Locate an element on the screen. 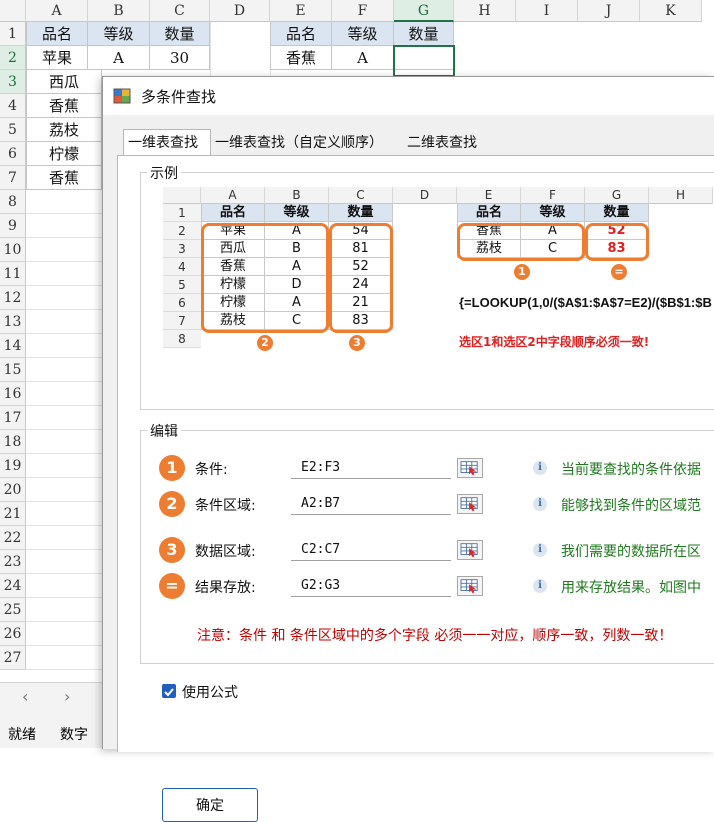 This screenshot has height=822, width=714. row-header-12: 12 is located at coordinates (13, 298).